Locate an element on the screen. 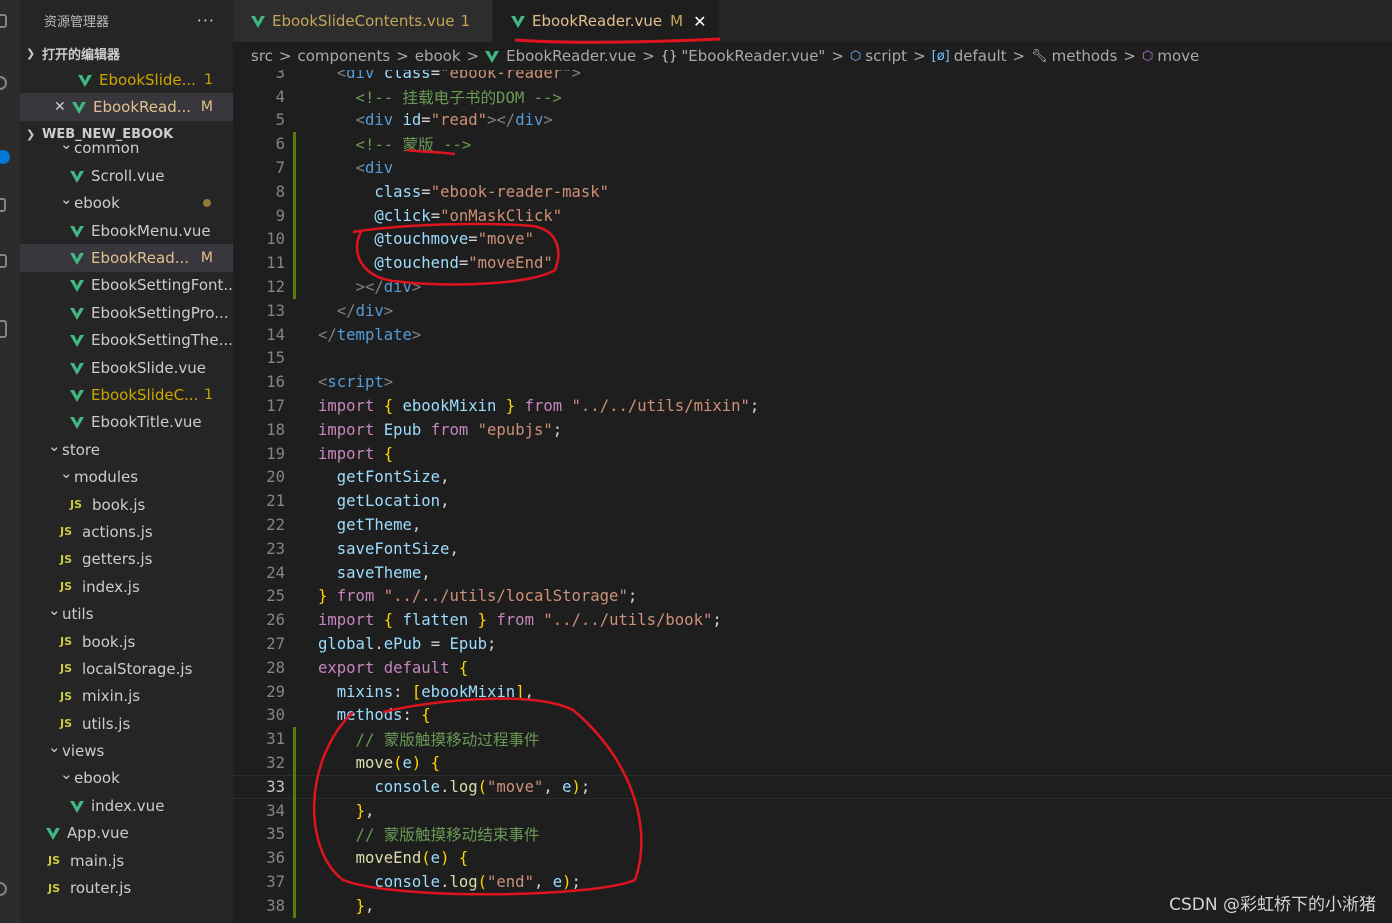 This screenshot has height=923, width=1392. tree-file: JS actions.js is located at coordinates (126, 531).